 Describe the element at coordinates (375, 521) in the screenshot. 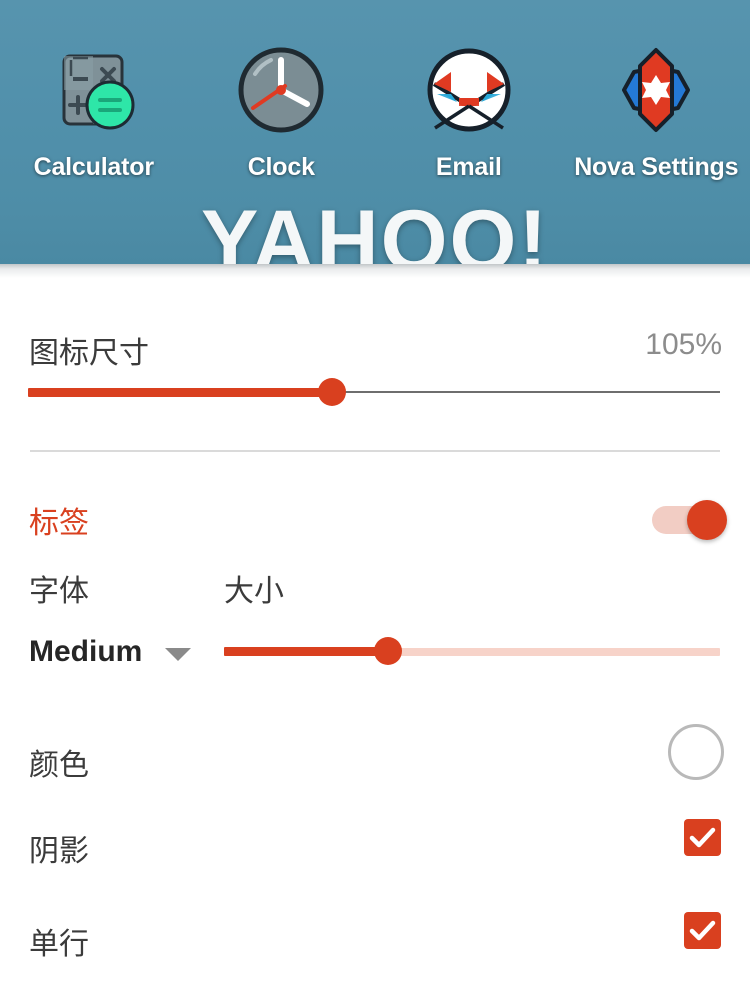

I see `setting-row-label: 标签` at that location.